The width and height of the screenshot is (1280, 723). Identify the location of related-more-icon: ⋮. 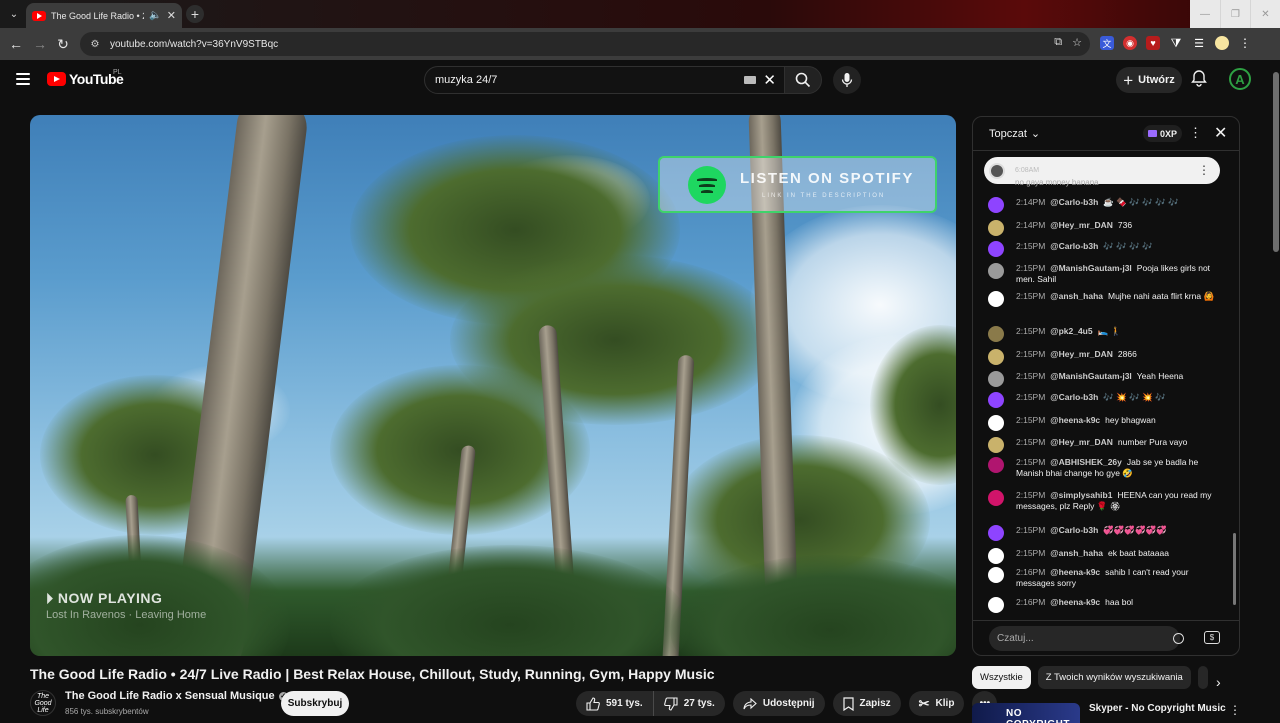
(1235, 710).